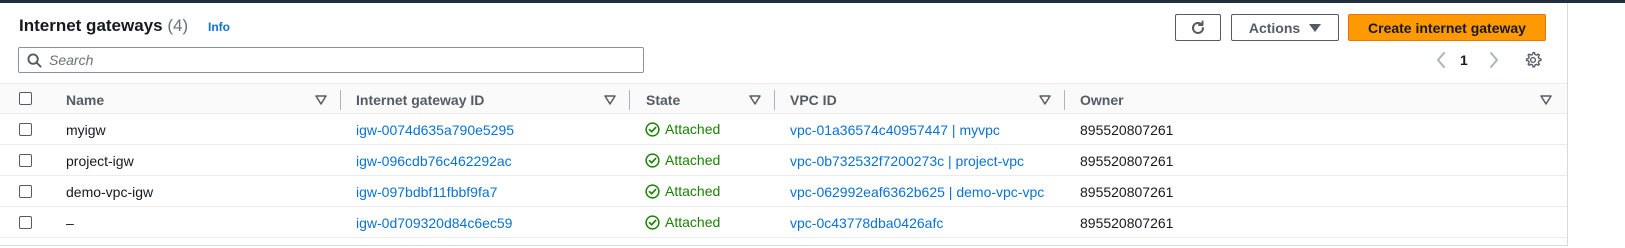  I want to click on gateway-id-link: igw-097bdbf11fbbf9fa7, so click(426, 192).